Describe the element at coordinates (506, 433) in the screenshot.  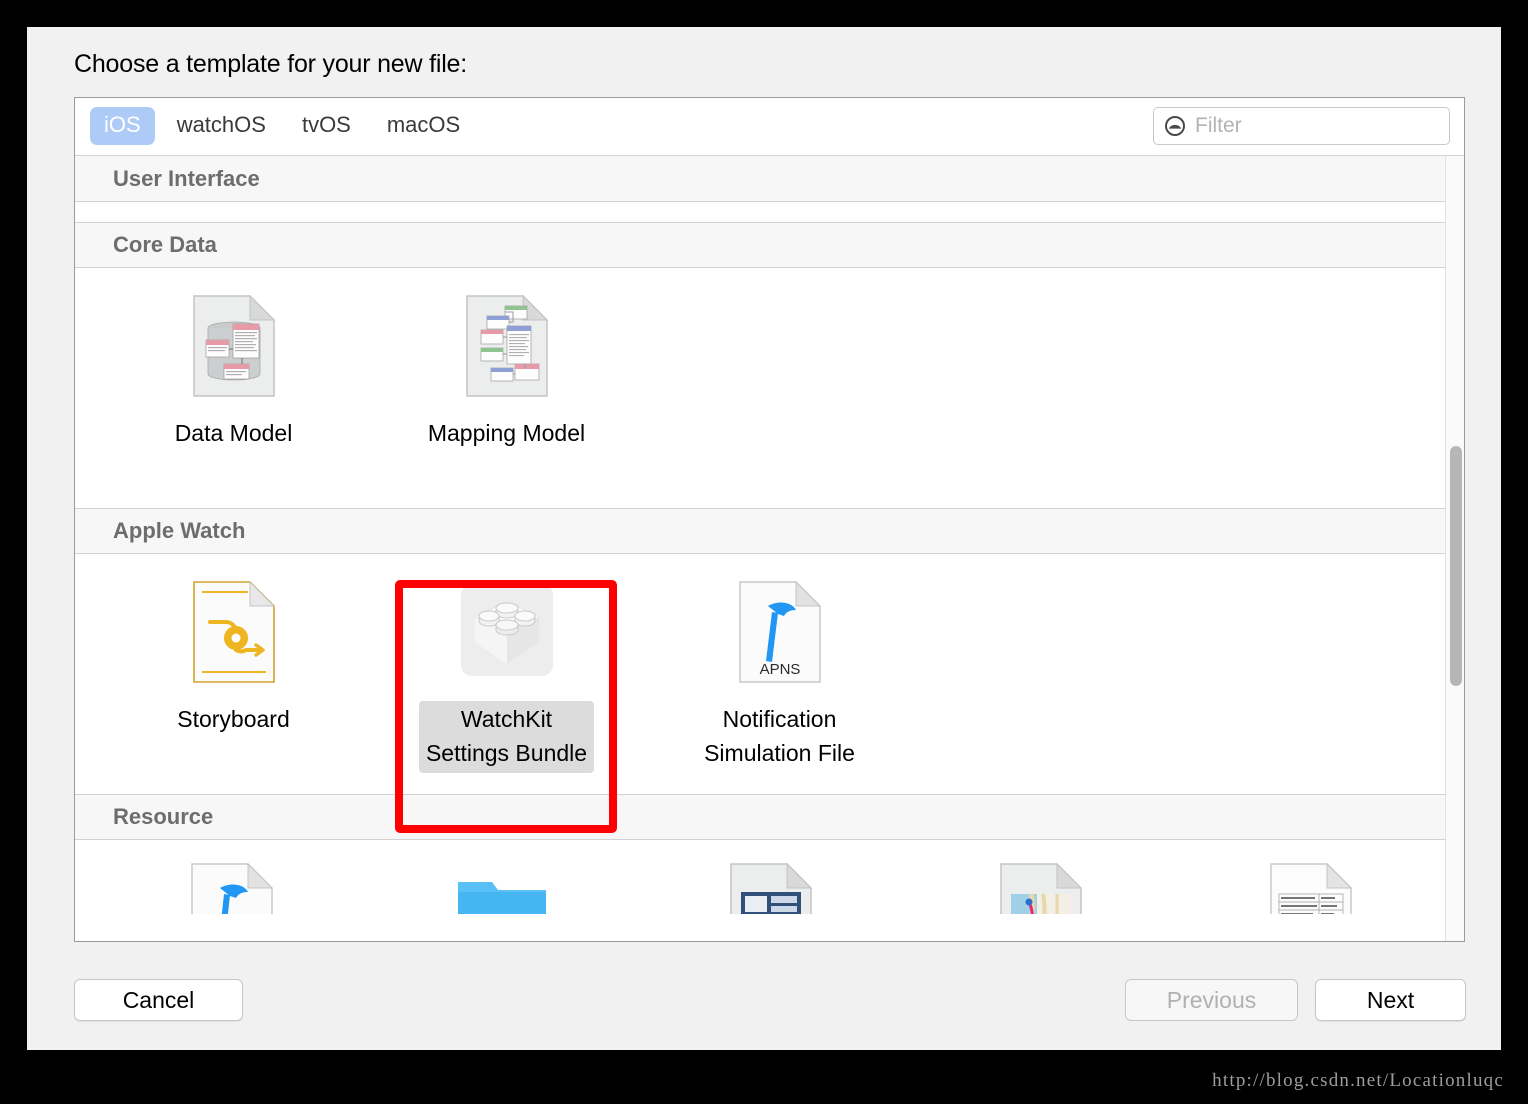
I see `template-label: Mapping Model` at that location.